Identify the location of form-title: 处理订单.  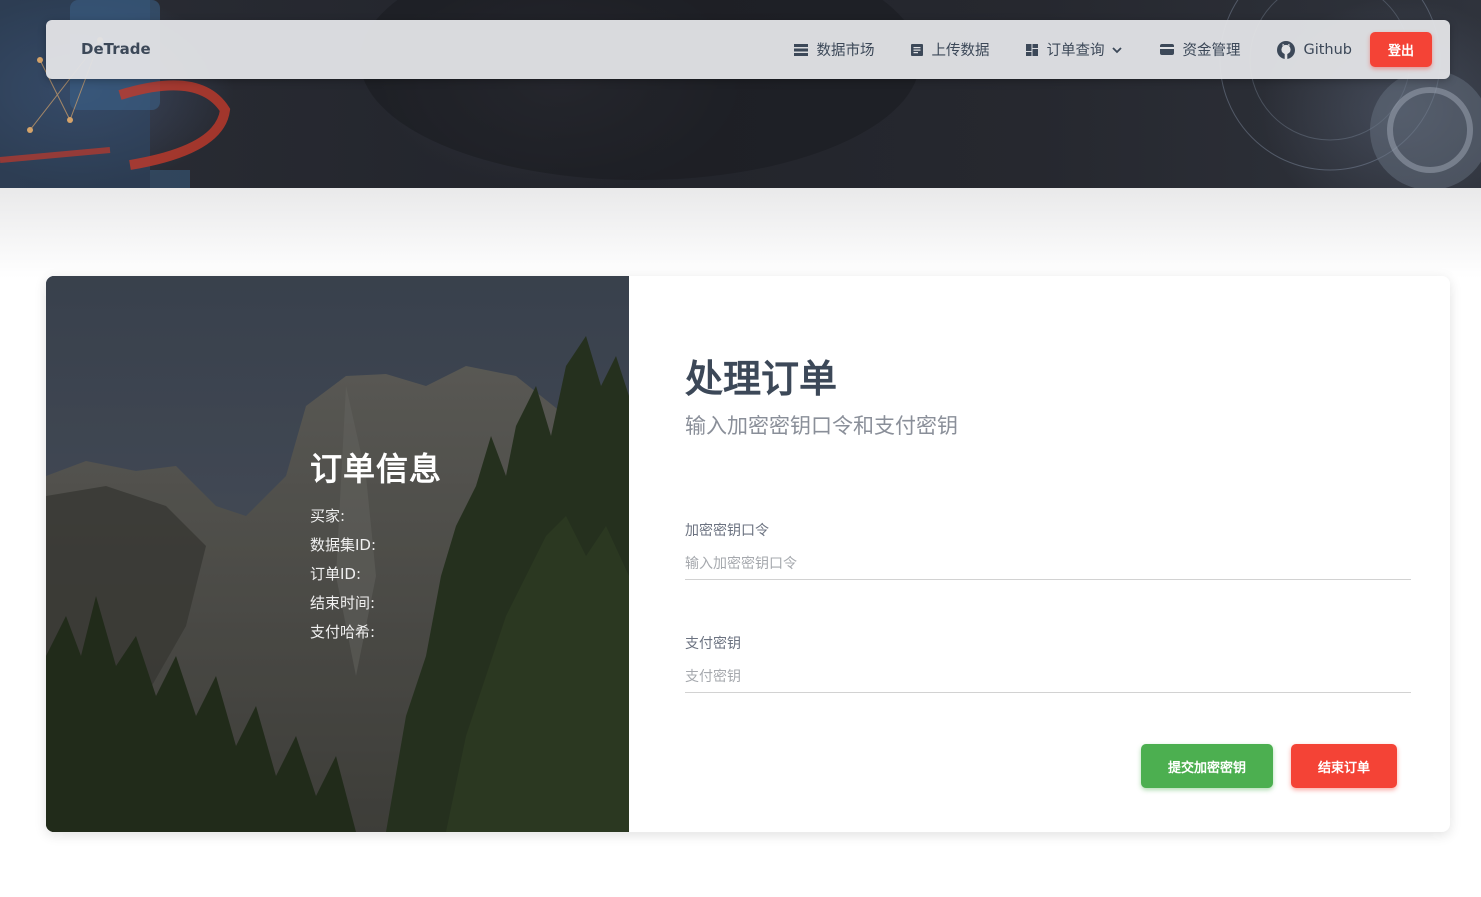
(761, 379).